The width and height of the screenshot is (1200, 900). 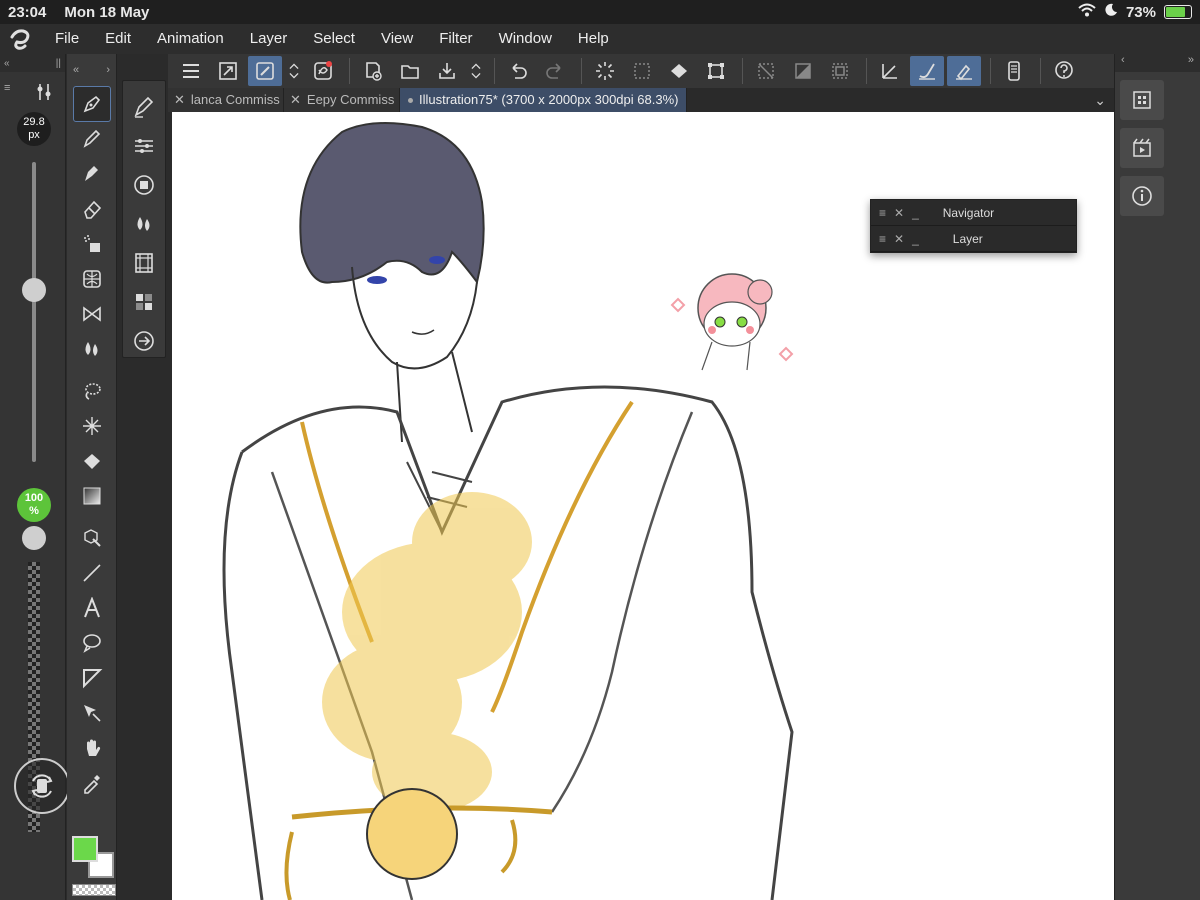 What do you see at coordinates (334, 39) in the screenshot?
I see `menu-select: Select` at bounding box center [334, 39].